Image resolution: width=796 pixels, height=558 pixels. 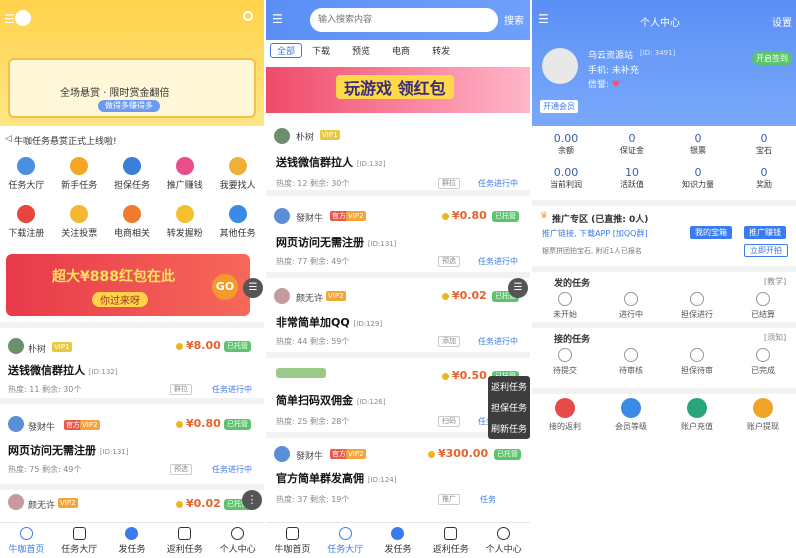 What do you see at coordinates (132, 174) in the screenshot?
I see `category-guarantee: 担保任务` at bounding box center [132, 174].